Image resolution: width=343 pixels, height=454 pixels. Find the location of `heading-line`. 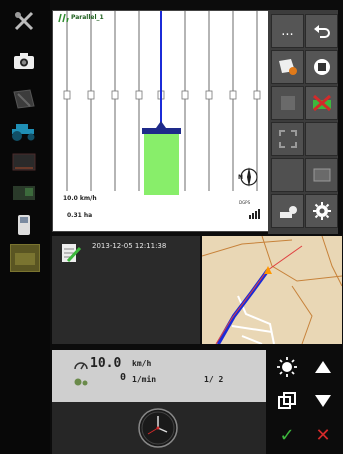

heading-line is located at coordinates (285, 258).